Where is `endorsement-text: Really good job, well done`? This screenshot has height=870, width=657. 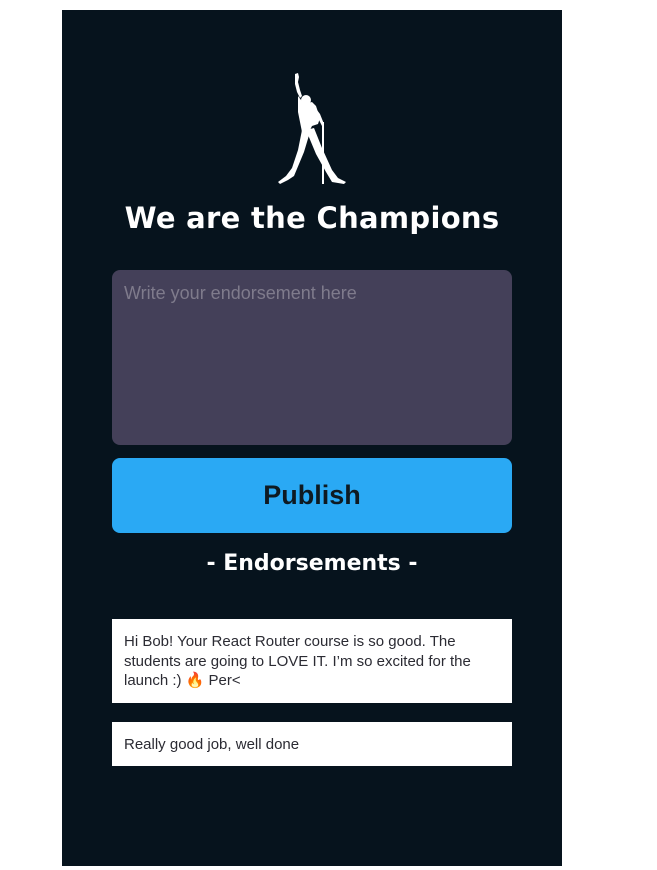
endorsement-text: Really good job, well done is located at coordinates (212, 744).